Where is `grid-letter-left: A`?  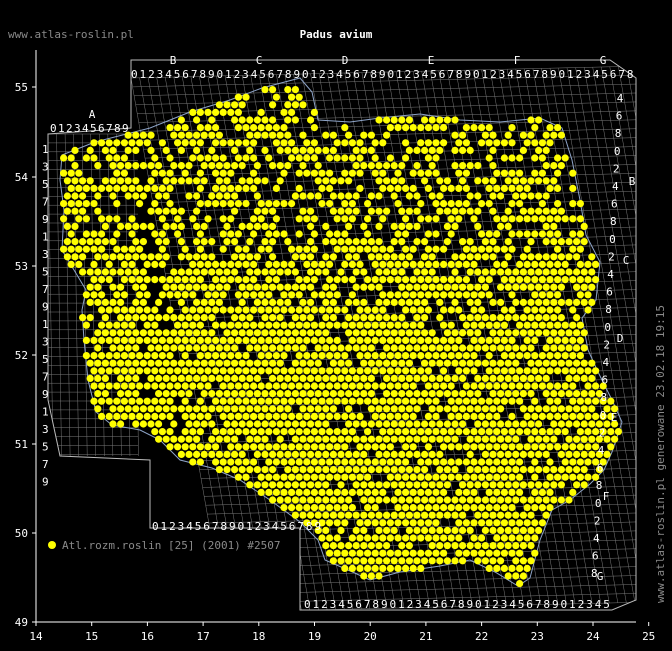 grid-letter-left: A is located at coordinates (92, 114).